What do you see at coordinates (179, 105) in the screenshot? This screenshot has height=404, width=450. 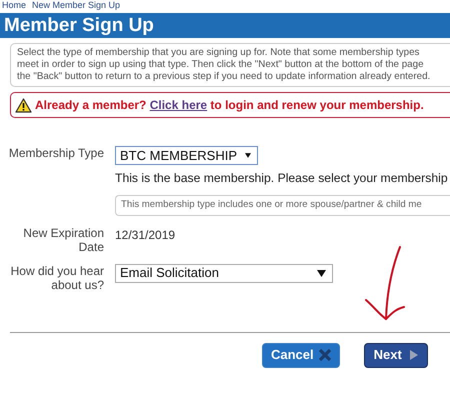 I see `login-link: Click here` at bounding box center [179, 105].